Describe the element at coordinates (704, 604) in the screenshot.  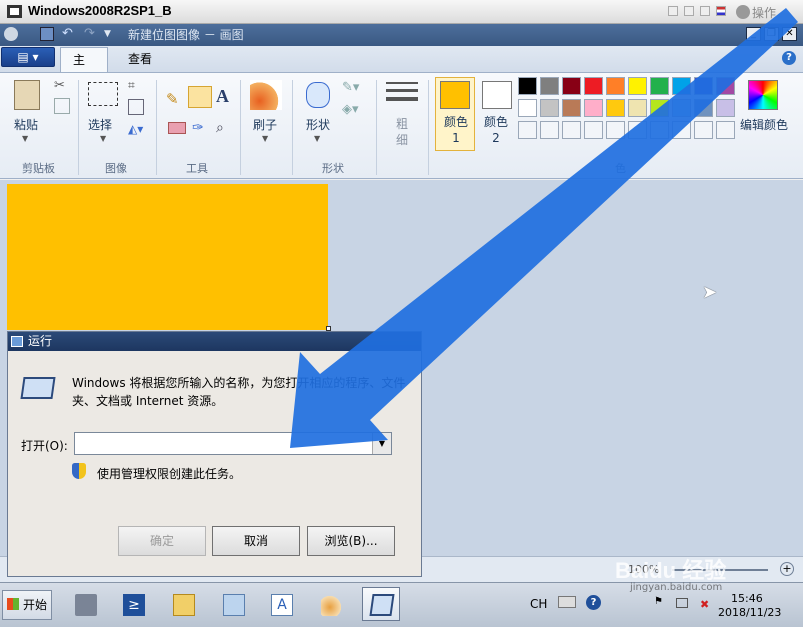
I see `volume-muted-icon: ✖` at that location.